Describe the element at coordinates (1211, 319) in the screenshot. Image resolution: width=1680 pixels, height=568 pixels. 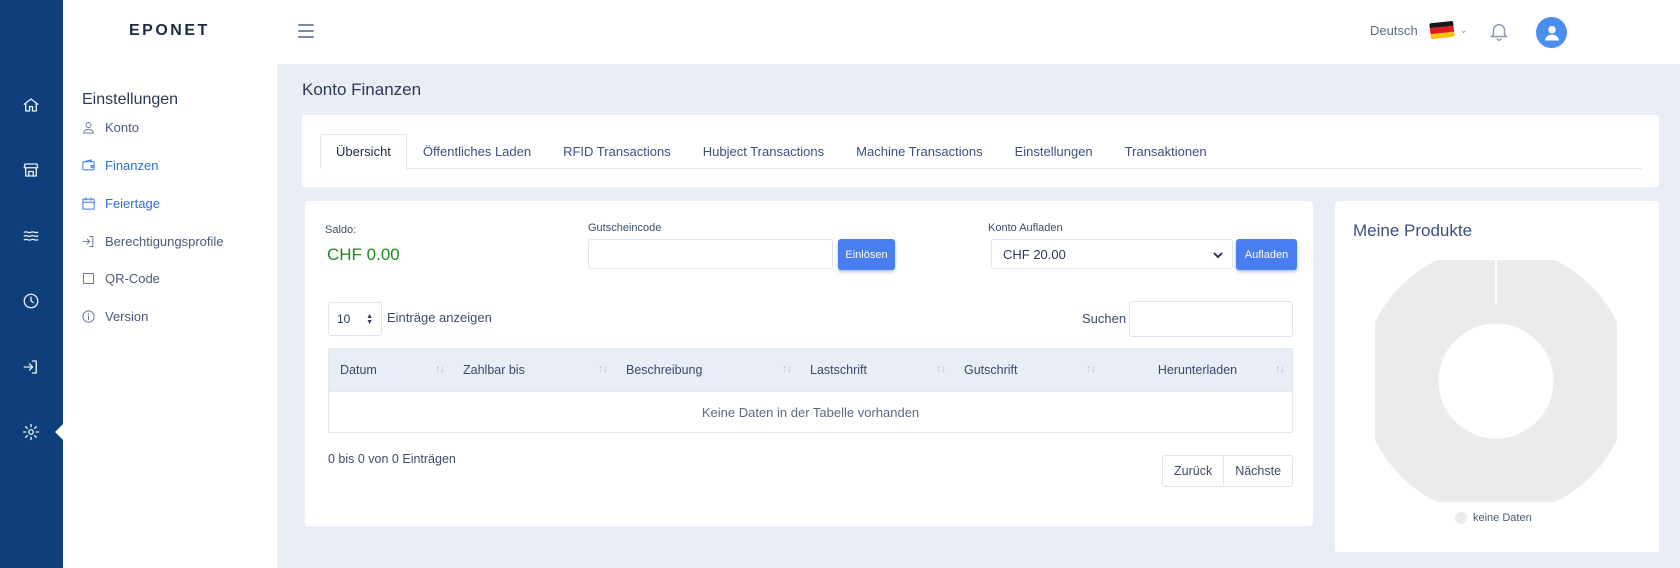
I see `search-input` at that location.